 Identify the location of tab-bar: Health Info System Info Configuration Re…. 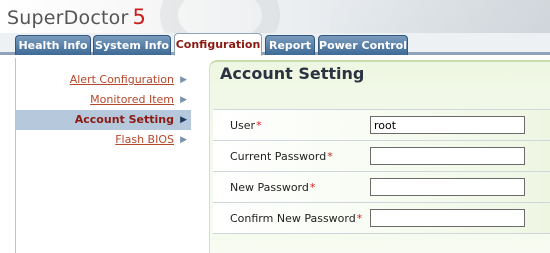
(275, 44).